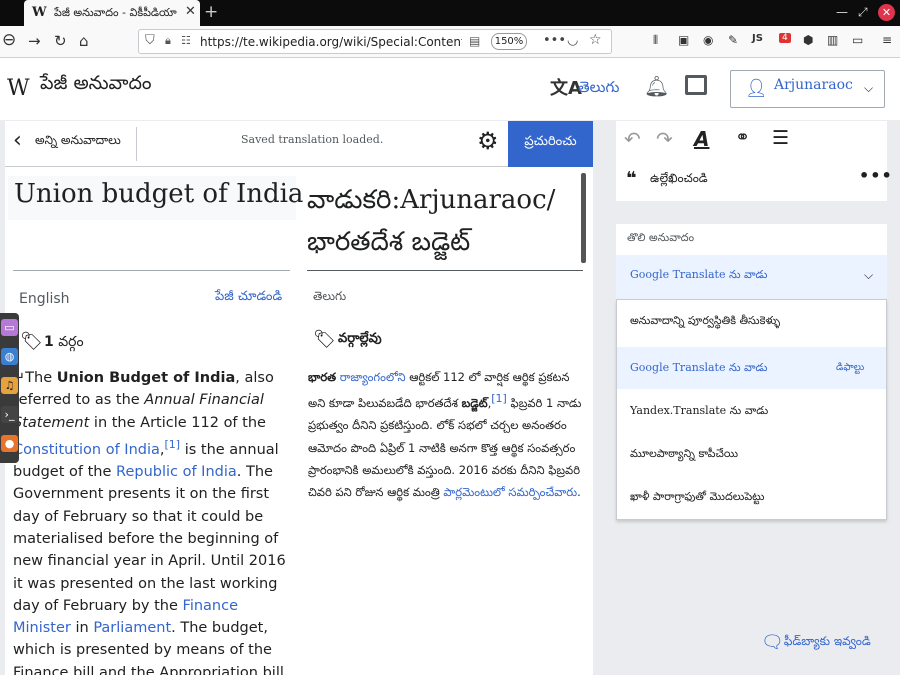 The height and width of the screenshot is (675, 900). I want to click on menu-item-yandex: Yandex.Translate ను వాడు, so click(751, 411).